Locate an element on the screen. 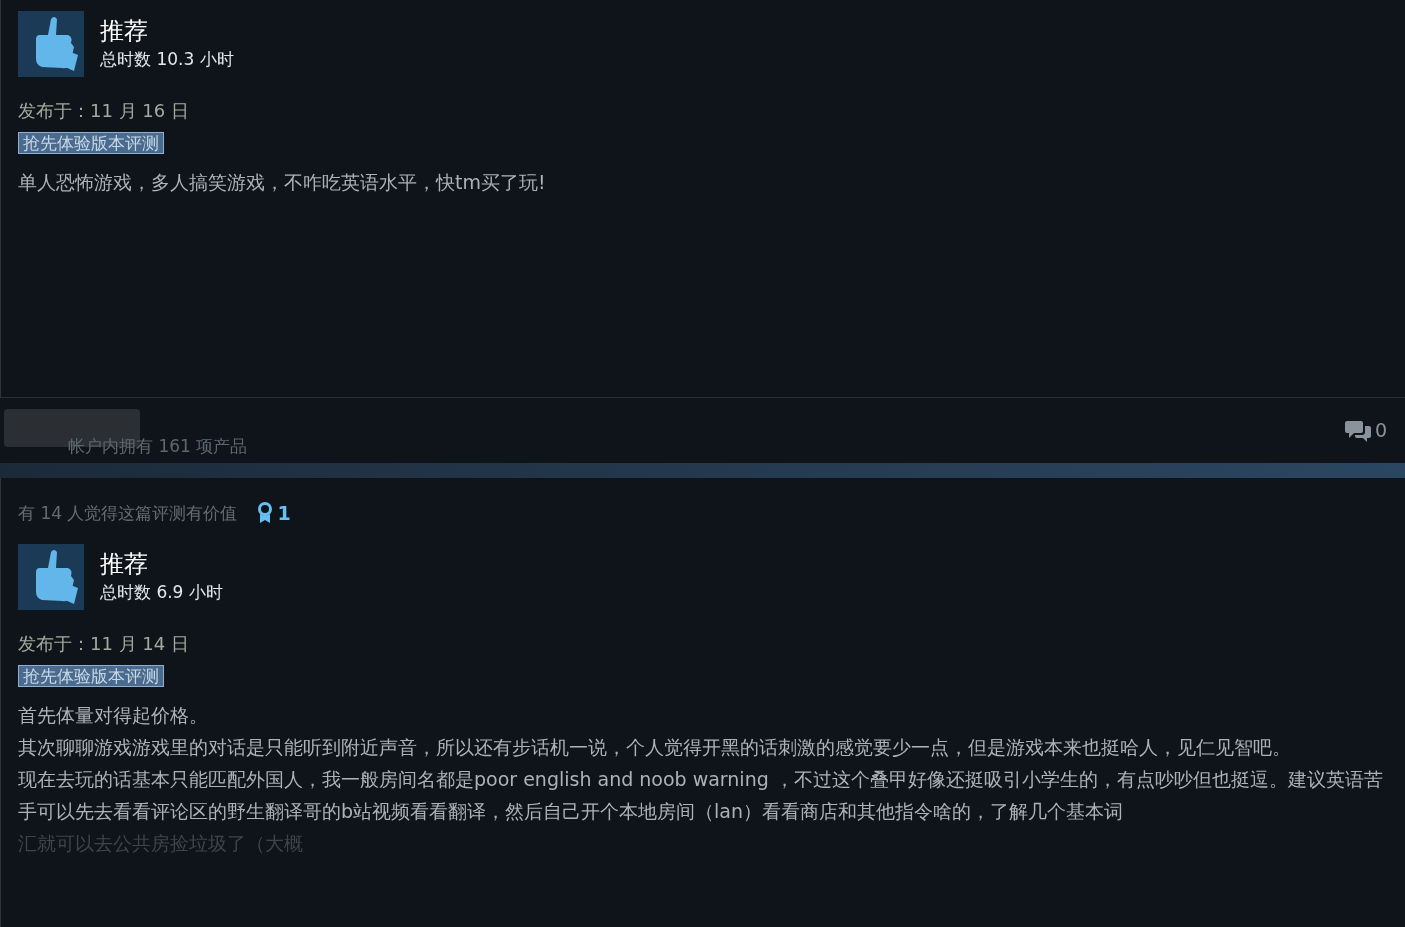 This screenshot has width=1405, height=927. posted-date: 发布于：11 月 14 日 is located at coordinates (103, 643).